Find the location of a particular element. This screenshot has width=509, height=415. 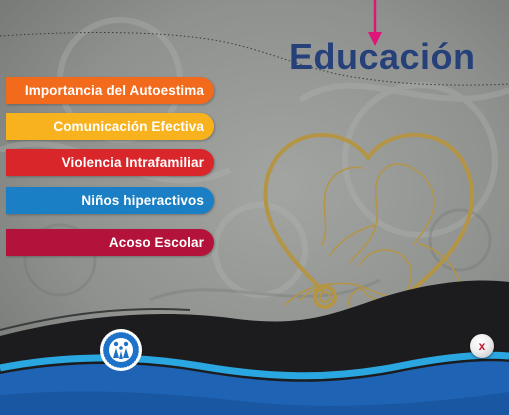

menu-item-autoestima: Importancia del Autoestima is located at coordinates (110, 90).